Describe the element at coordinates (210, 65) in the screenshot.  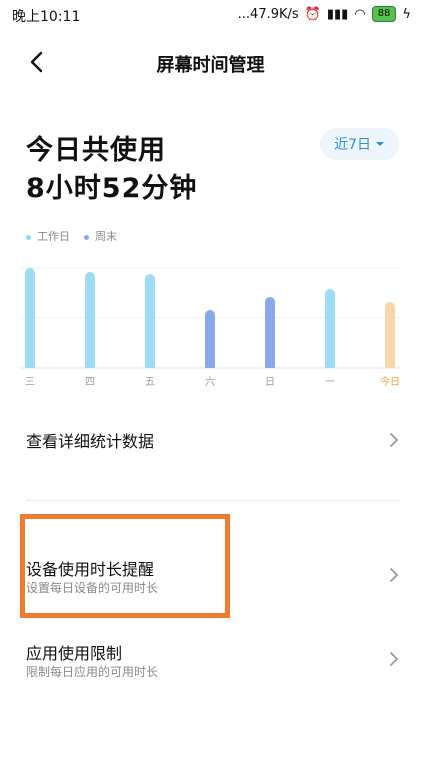
I see `page-title: 屏幕时间管理` at that location.